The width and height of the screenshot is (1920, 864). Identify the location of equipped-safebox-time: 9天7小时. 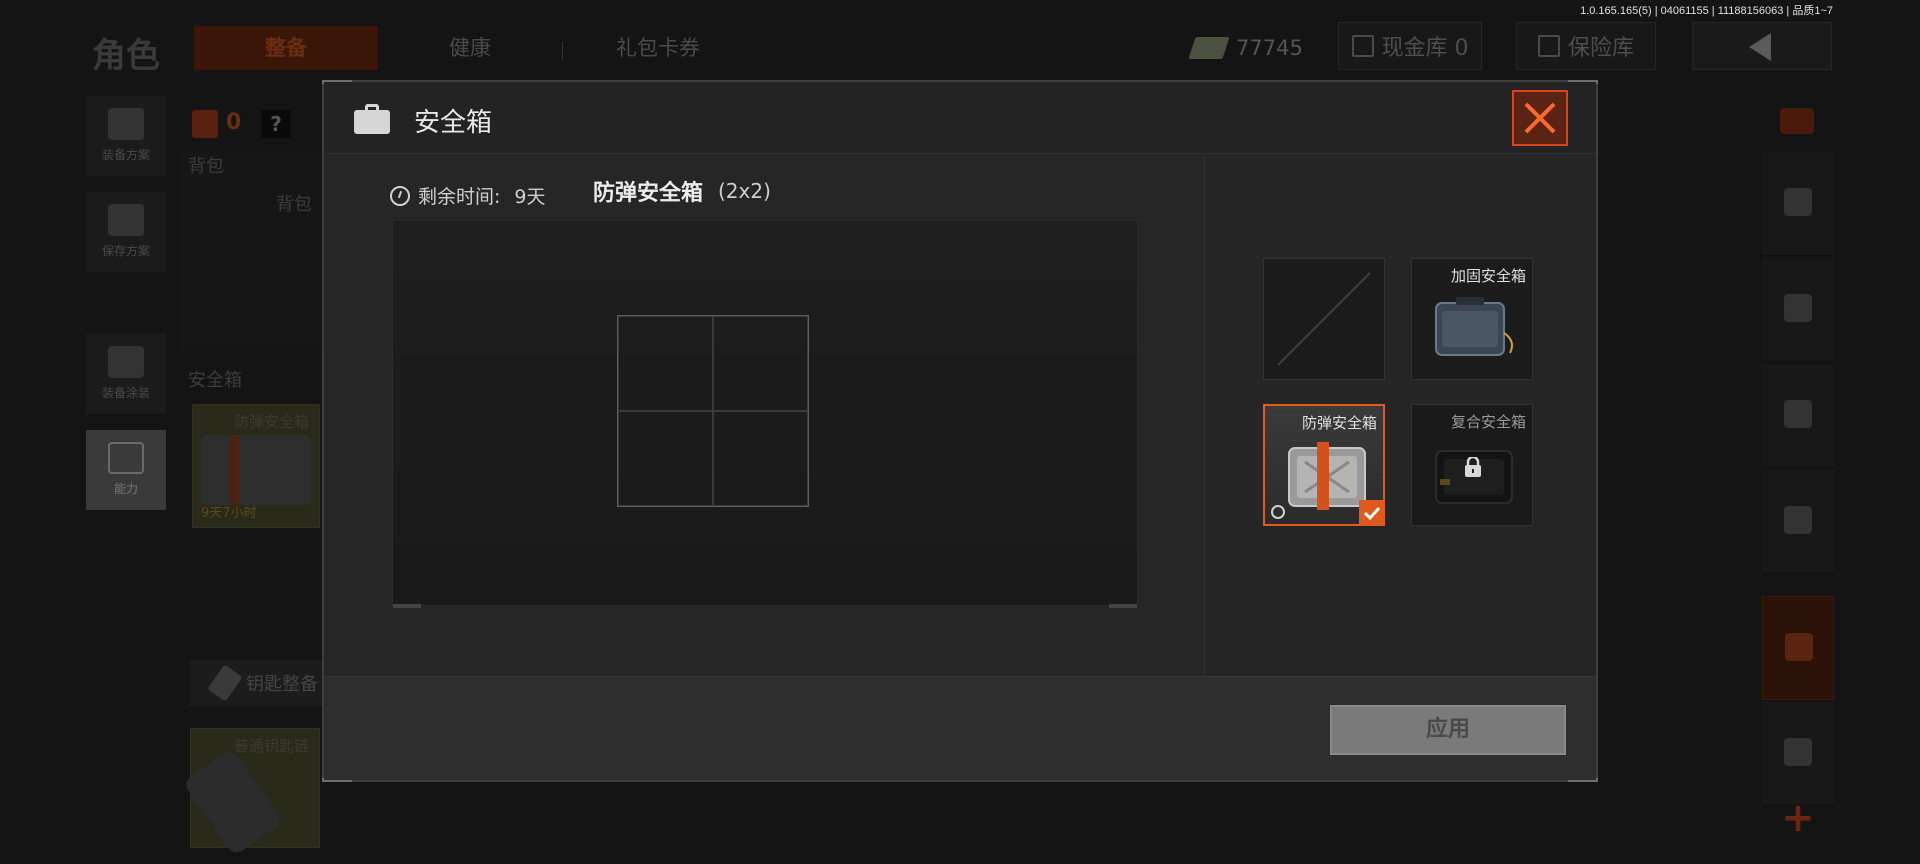
(229, 513).